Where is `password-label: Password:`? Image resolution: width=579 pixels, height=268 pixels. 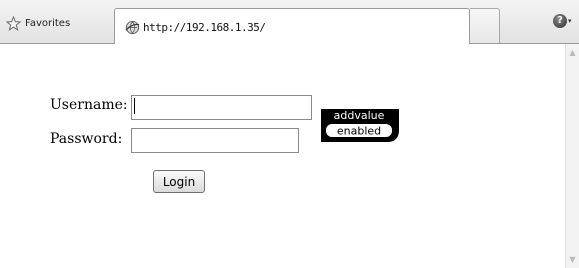
password-label: Password: is located at coordinates (86, 139).